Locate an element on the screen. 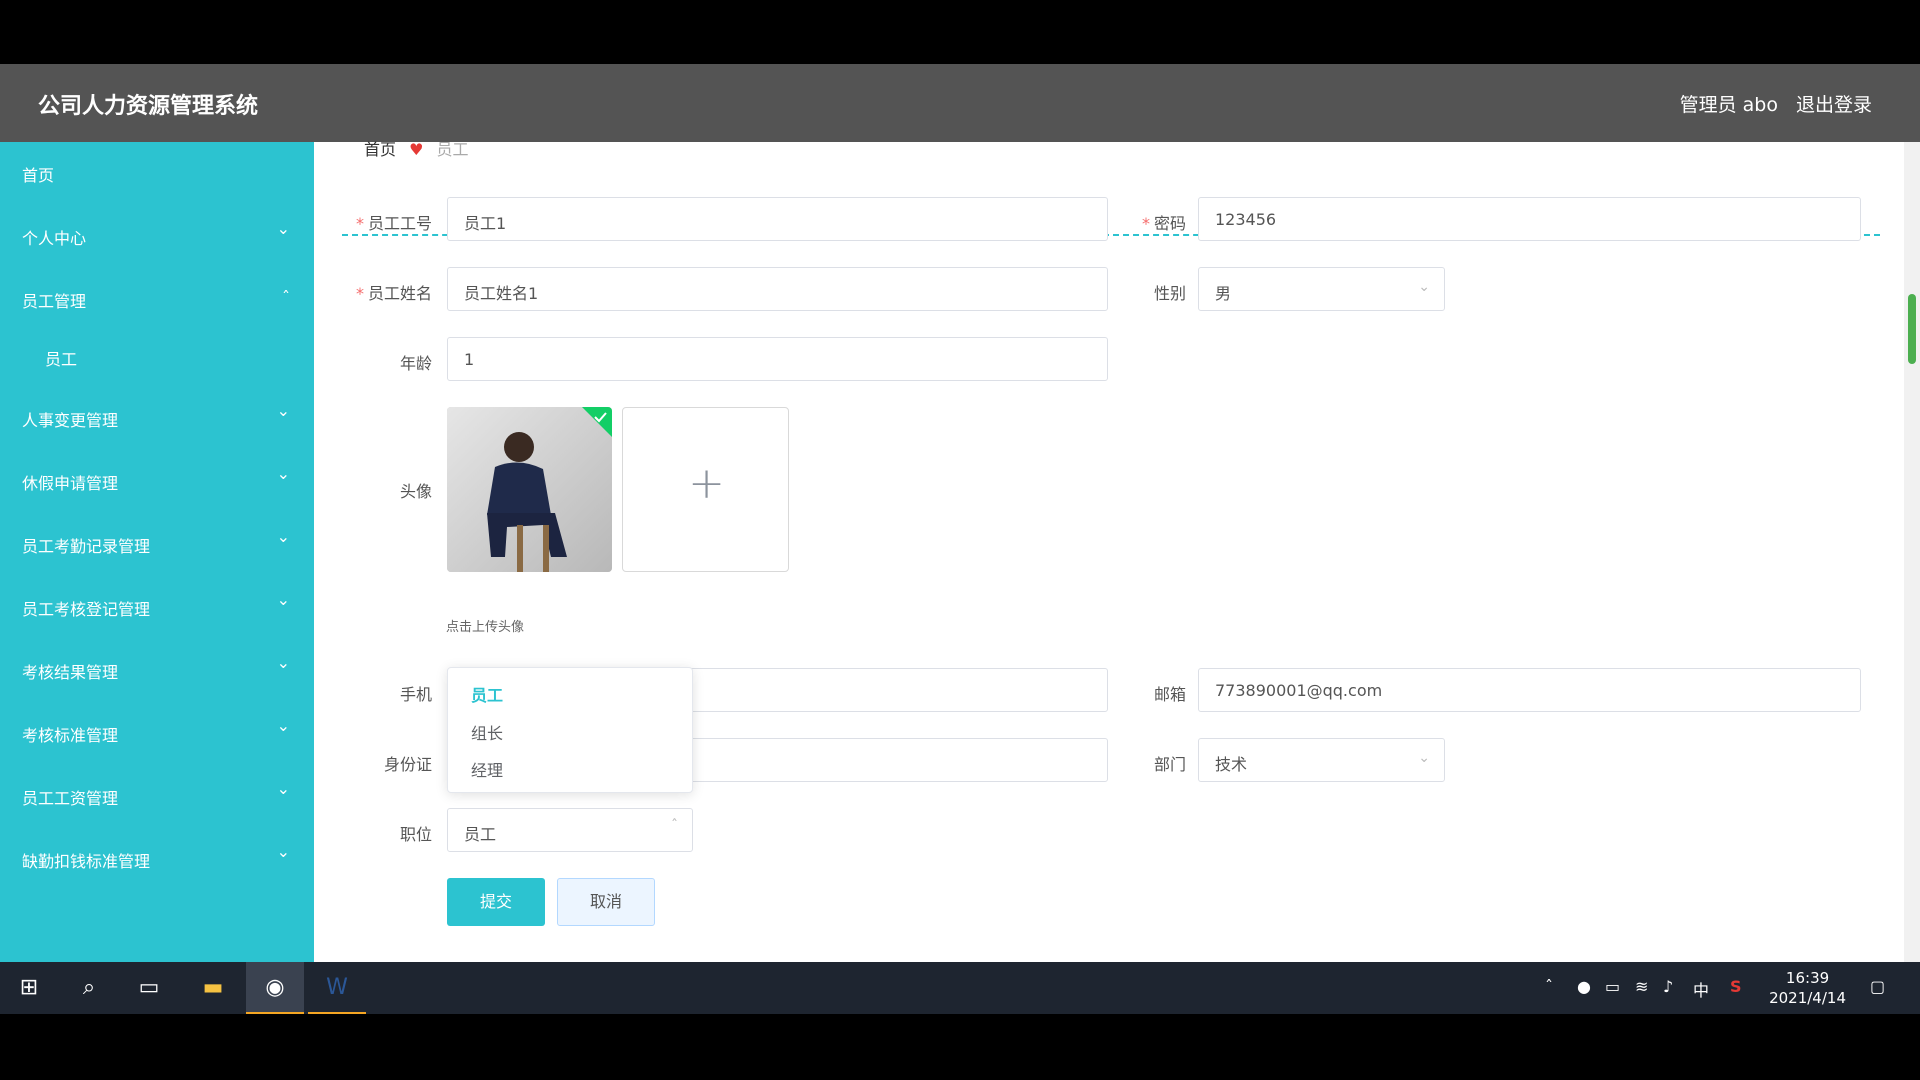  sidebar-item-label: 人事变更管理 is located at coordinates (70, 420).